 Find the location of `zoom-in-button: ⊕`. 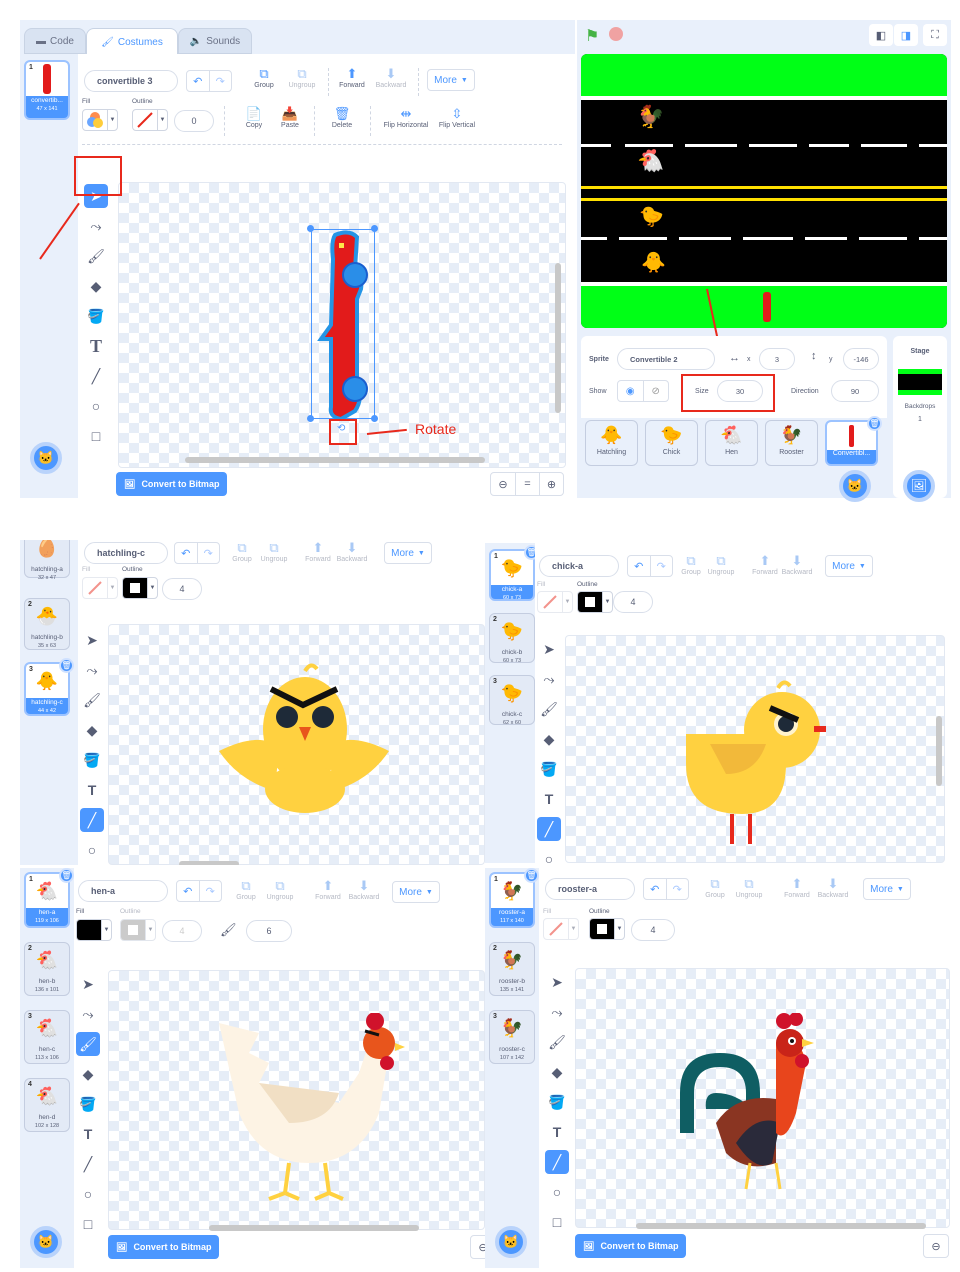

zoom-in-button: ⊕ is located at coordinates (551, 484).